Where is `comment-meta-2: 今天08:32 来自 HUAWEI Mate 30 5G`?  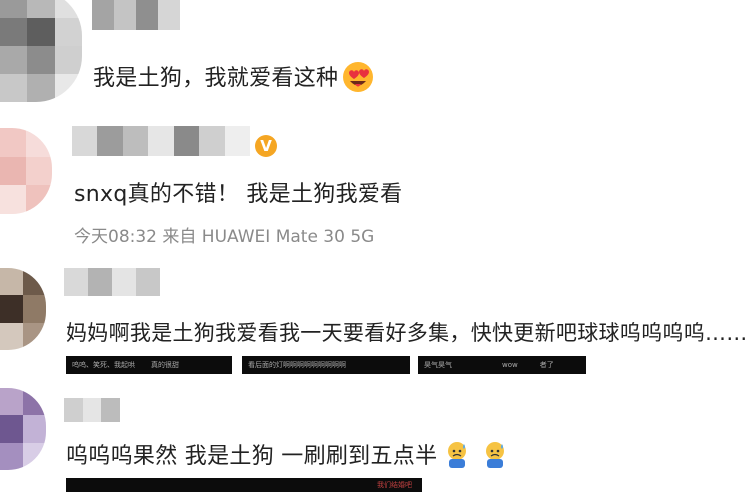 comment-meta-2: 今天08:32 来自 HUAWEI Mate 30 5G is located at coordinates (224, 237).